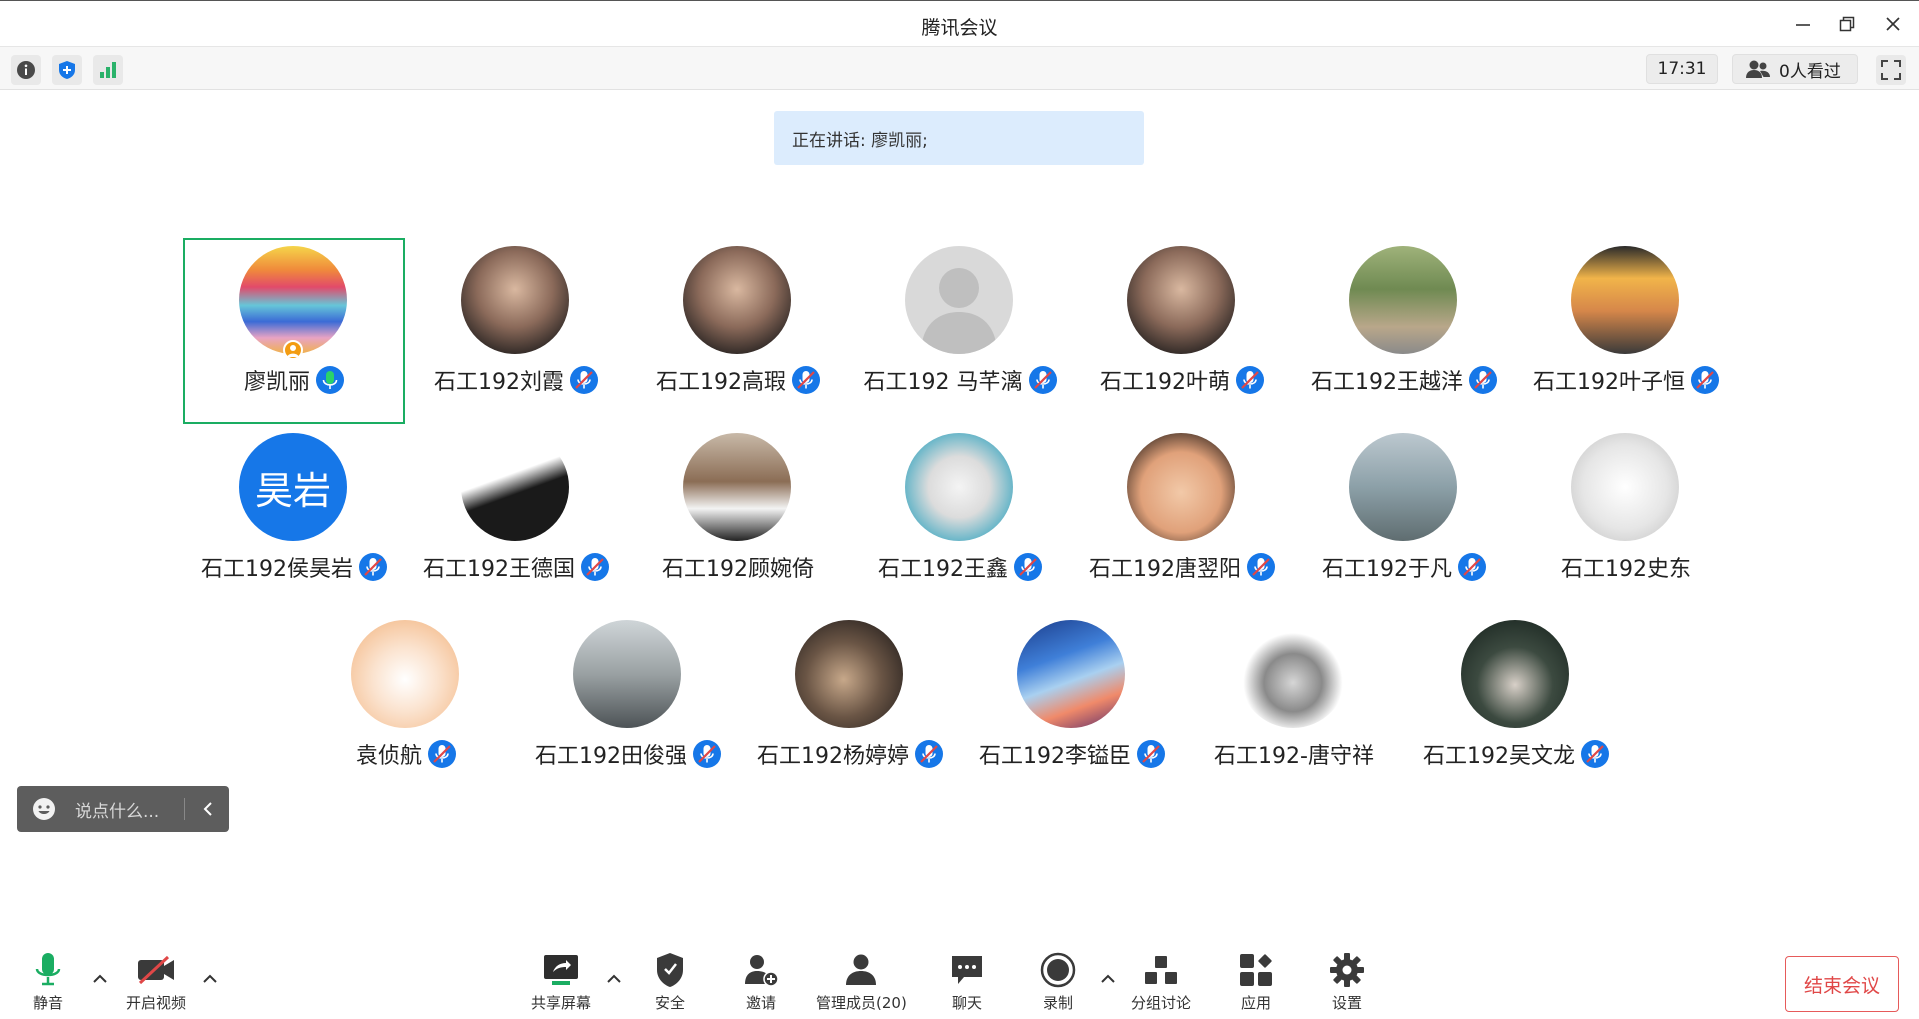 The height and width of the screenshot is (1019, 1919). What do you see at coordinates (1626, 569) in the screenshot?
I see `participant-name: 石工192史东` at bounding box center [1626, 569].